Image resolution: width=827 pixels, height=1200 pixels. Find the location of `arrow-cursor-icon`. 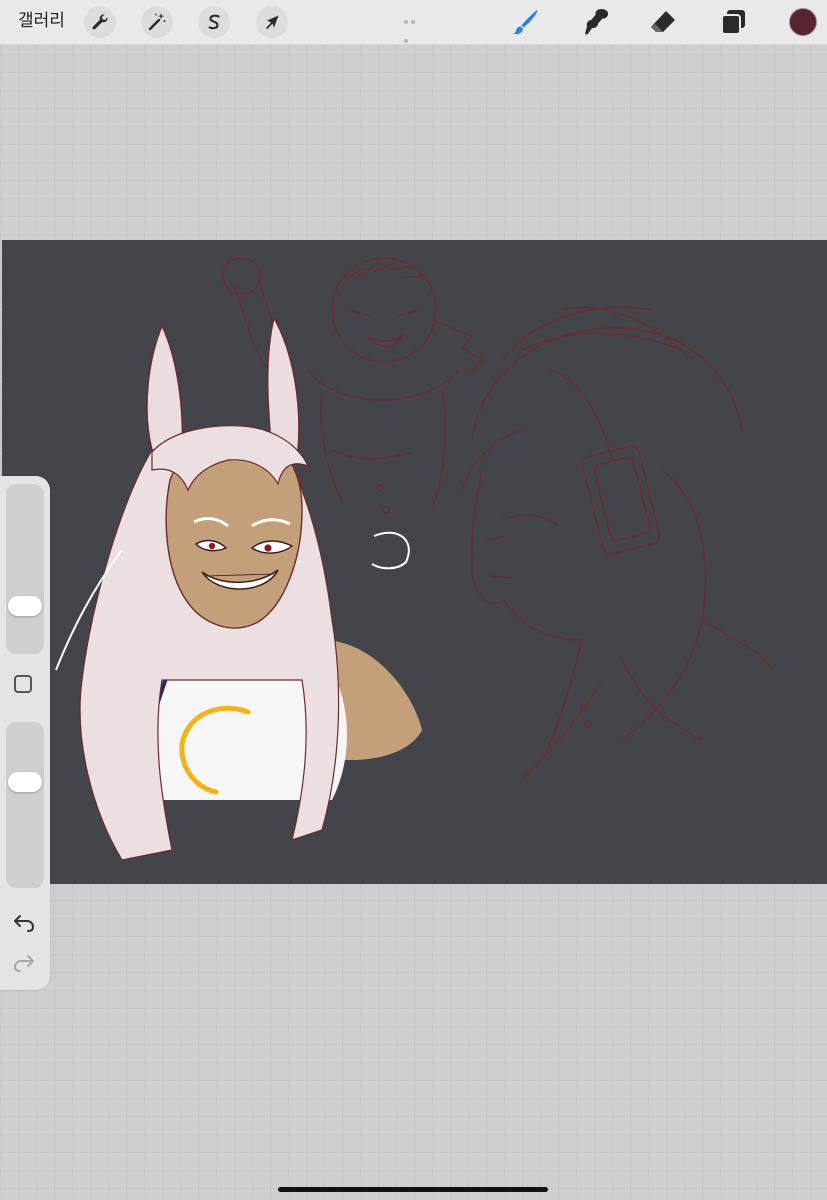

arrow-cursor-icon is located at coordinates (272, 22).